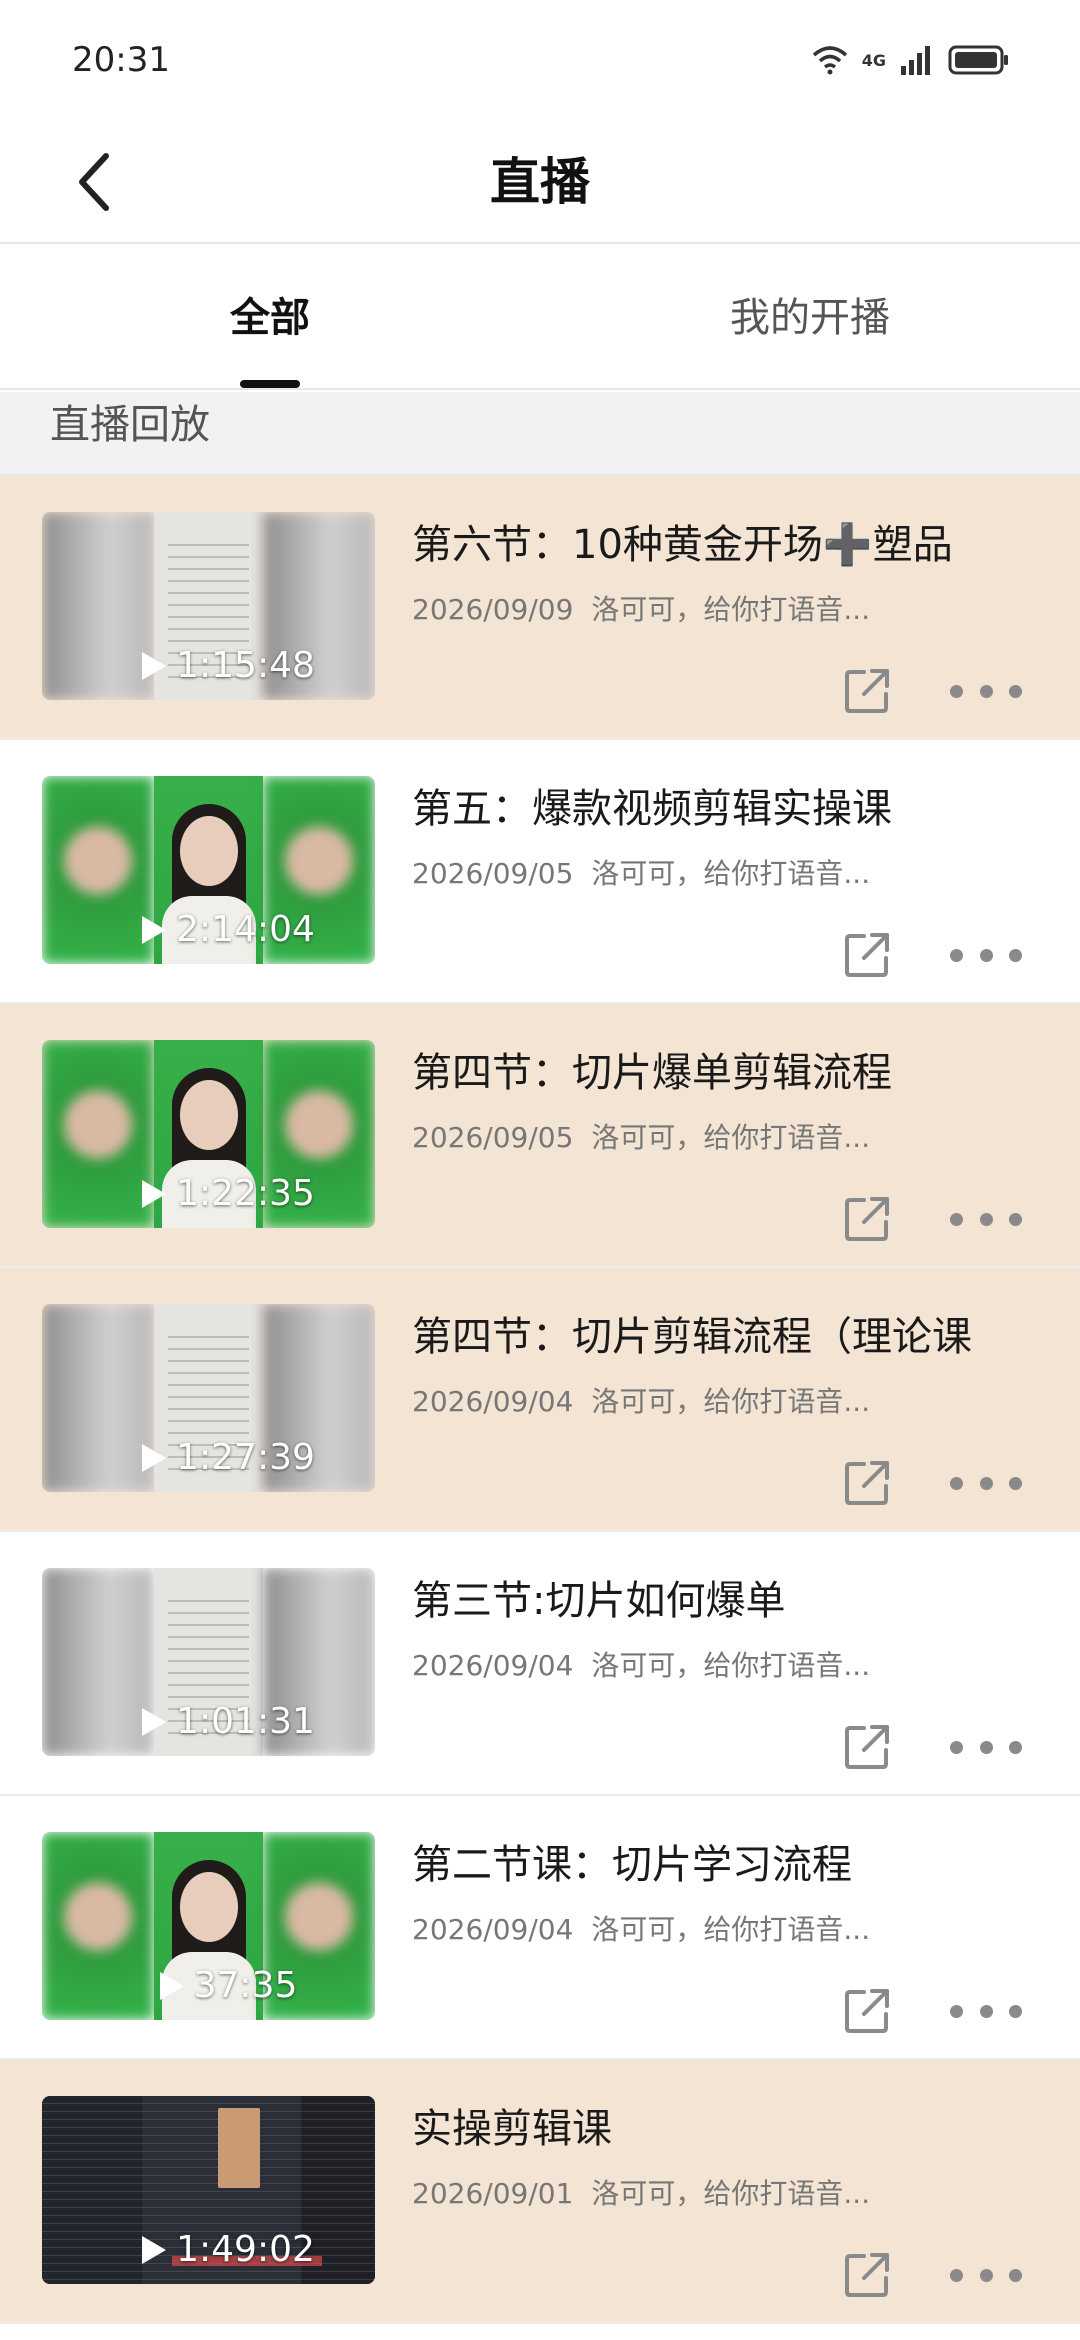 The image size is (1080, 2340). Describe the element at coordinates (270, 384) in the screenshot. I see `active-tab-indicator` at that location.